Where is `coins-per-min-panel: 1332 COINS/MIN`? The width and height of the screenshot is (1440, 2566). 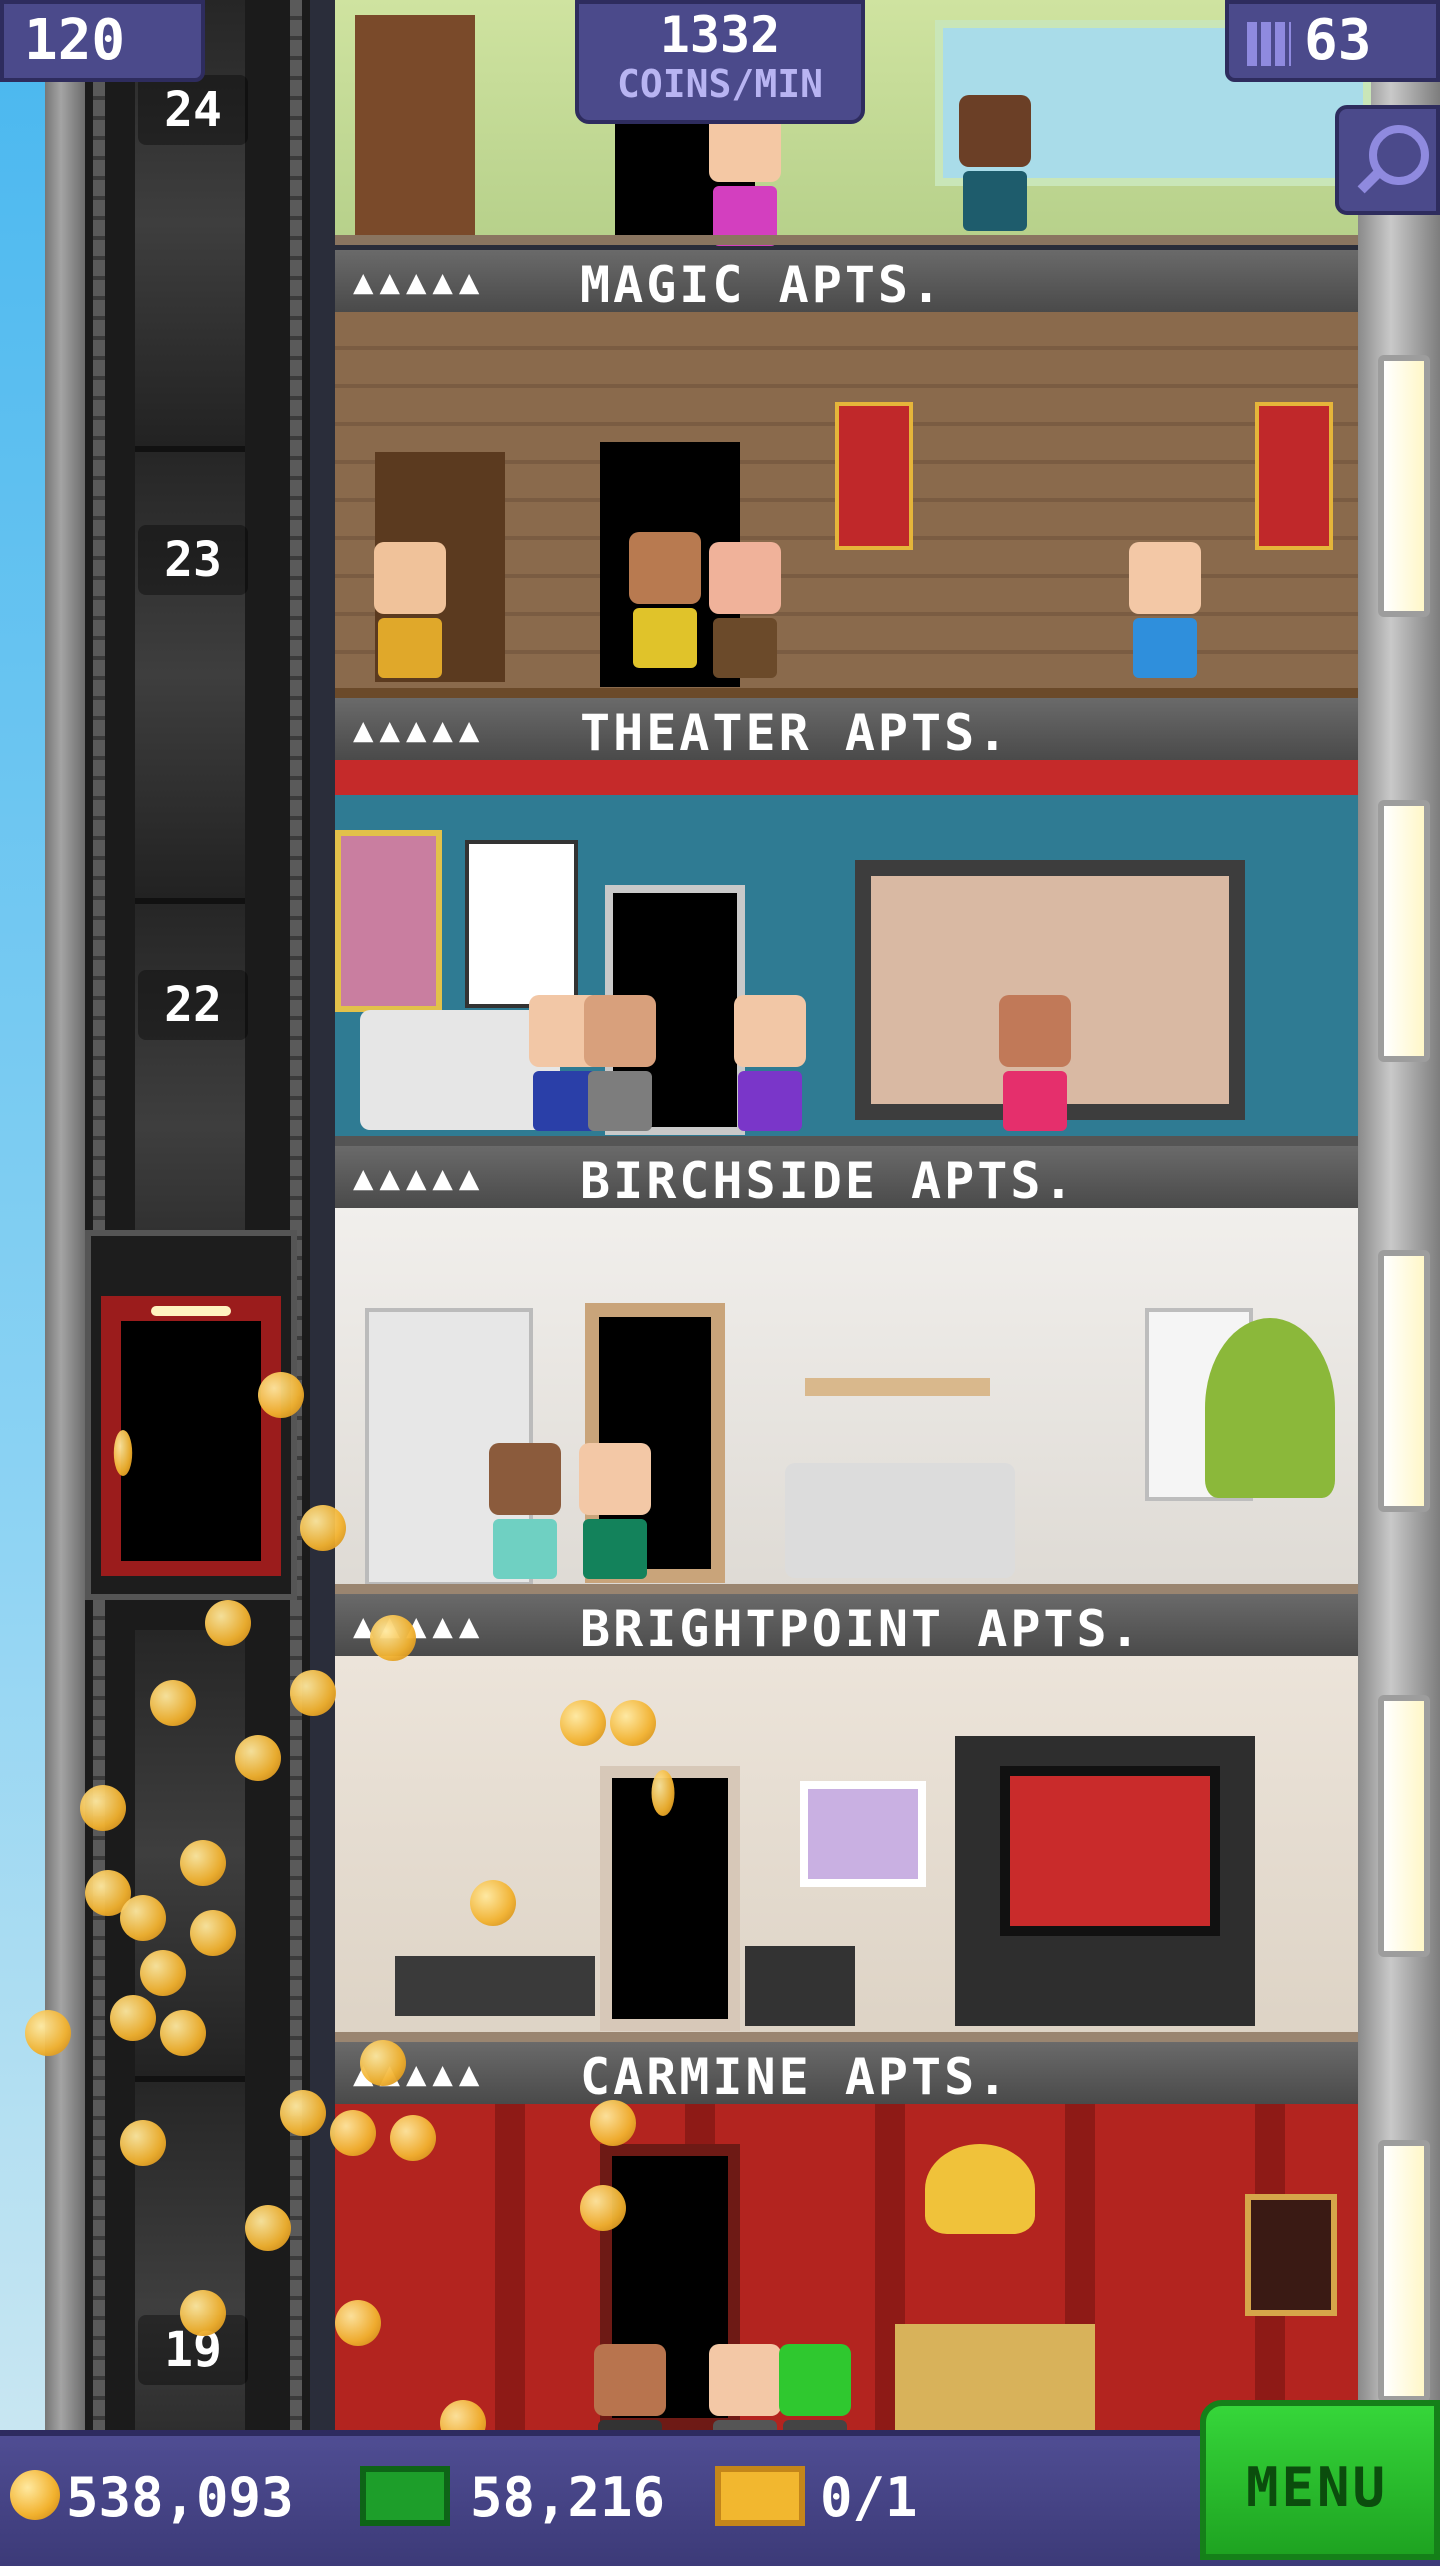
coins-per-min-panel: 1332 COINS/MIN is located at coordinates (720, 62).